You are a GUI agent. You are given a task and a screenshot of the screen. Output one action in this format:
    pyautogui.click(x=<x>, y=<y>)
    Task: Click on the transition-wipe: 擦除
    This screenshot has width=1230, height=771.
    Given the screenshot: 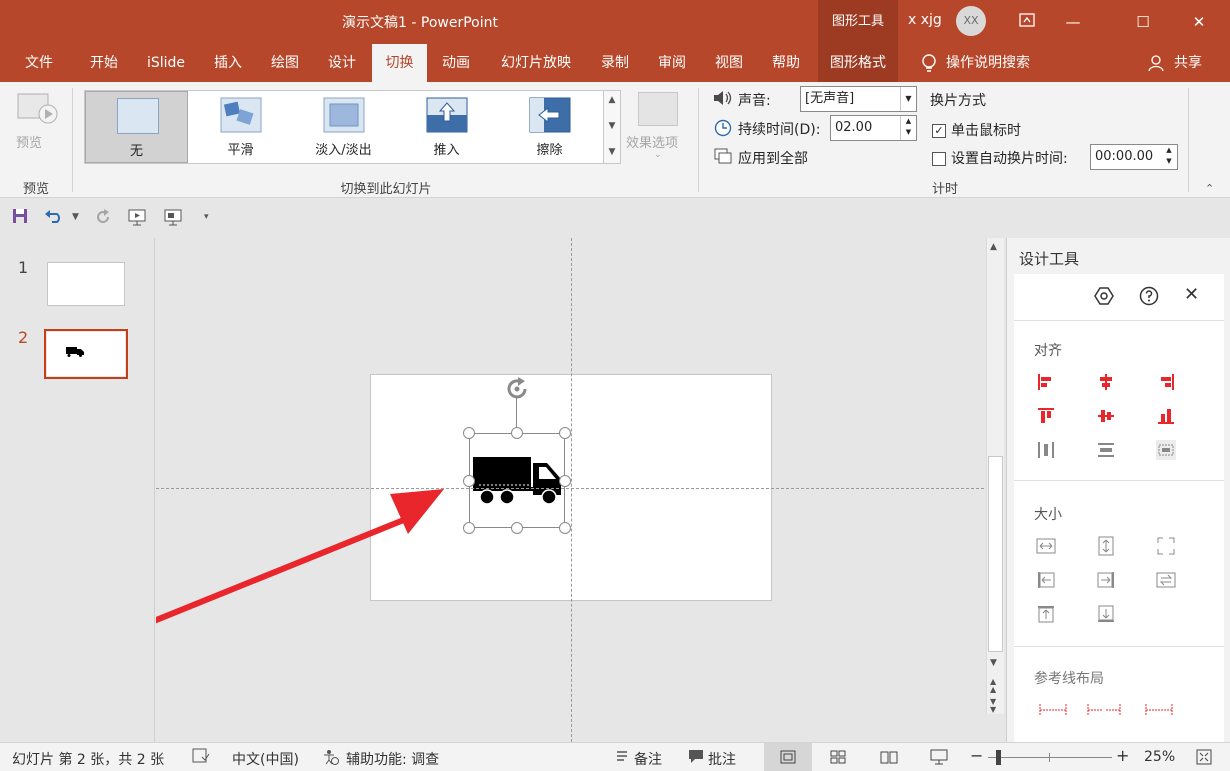 What is the action you would take?
    pyautogui.click(x=549, y=127)
    